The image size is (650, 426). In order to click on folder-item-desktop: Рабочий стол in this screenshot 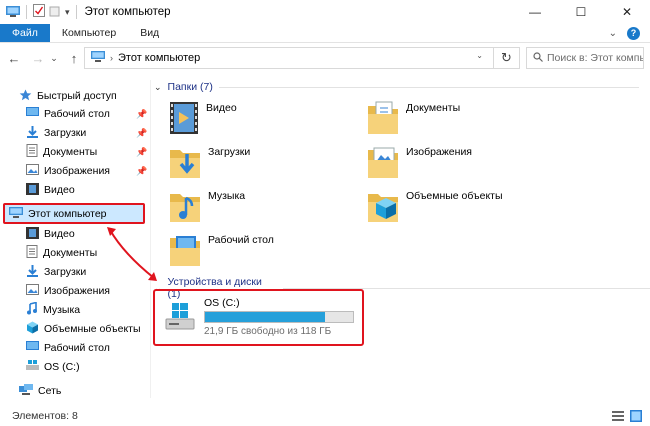, I will do `click(222, 250)`.